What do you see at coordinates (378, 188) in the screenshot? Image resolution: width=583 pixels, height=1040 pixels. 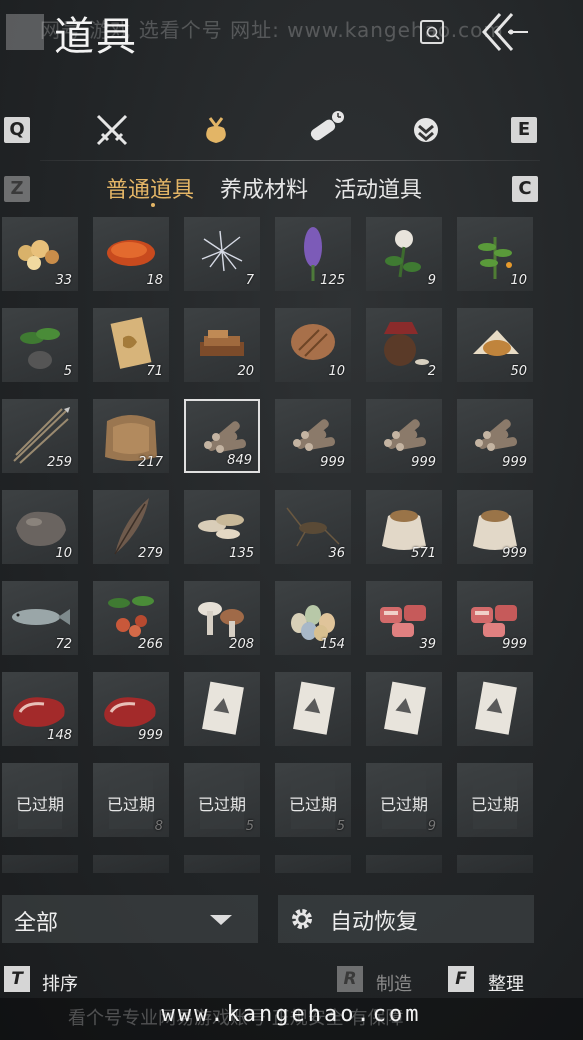 I see `subtab-event-items: 活动道具` at bounding box center [378, 188].